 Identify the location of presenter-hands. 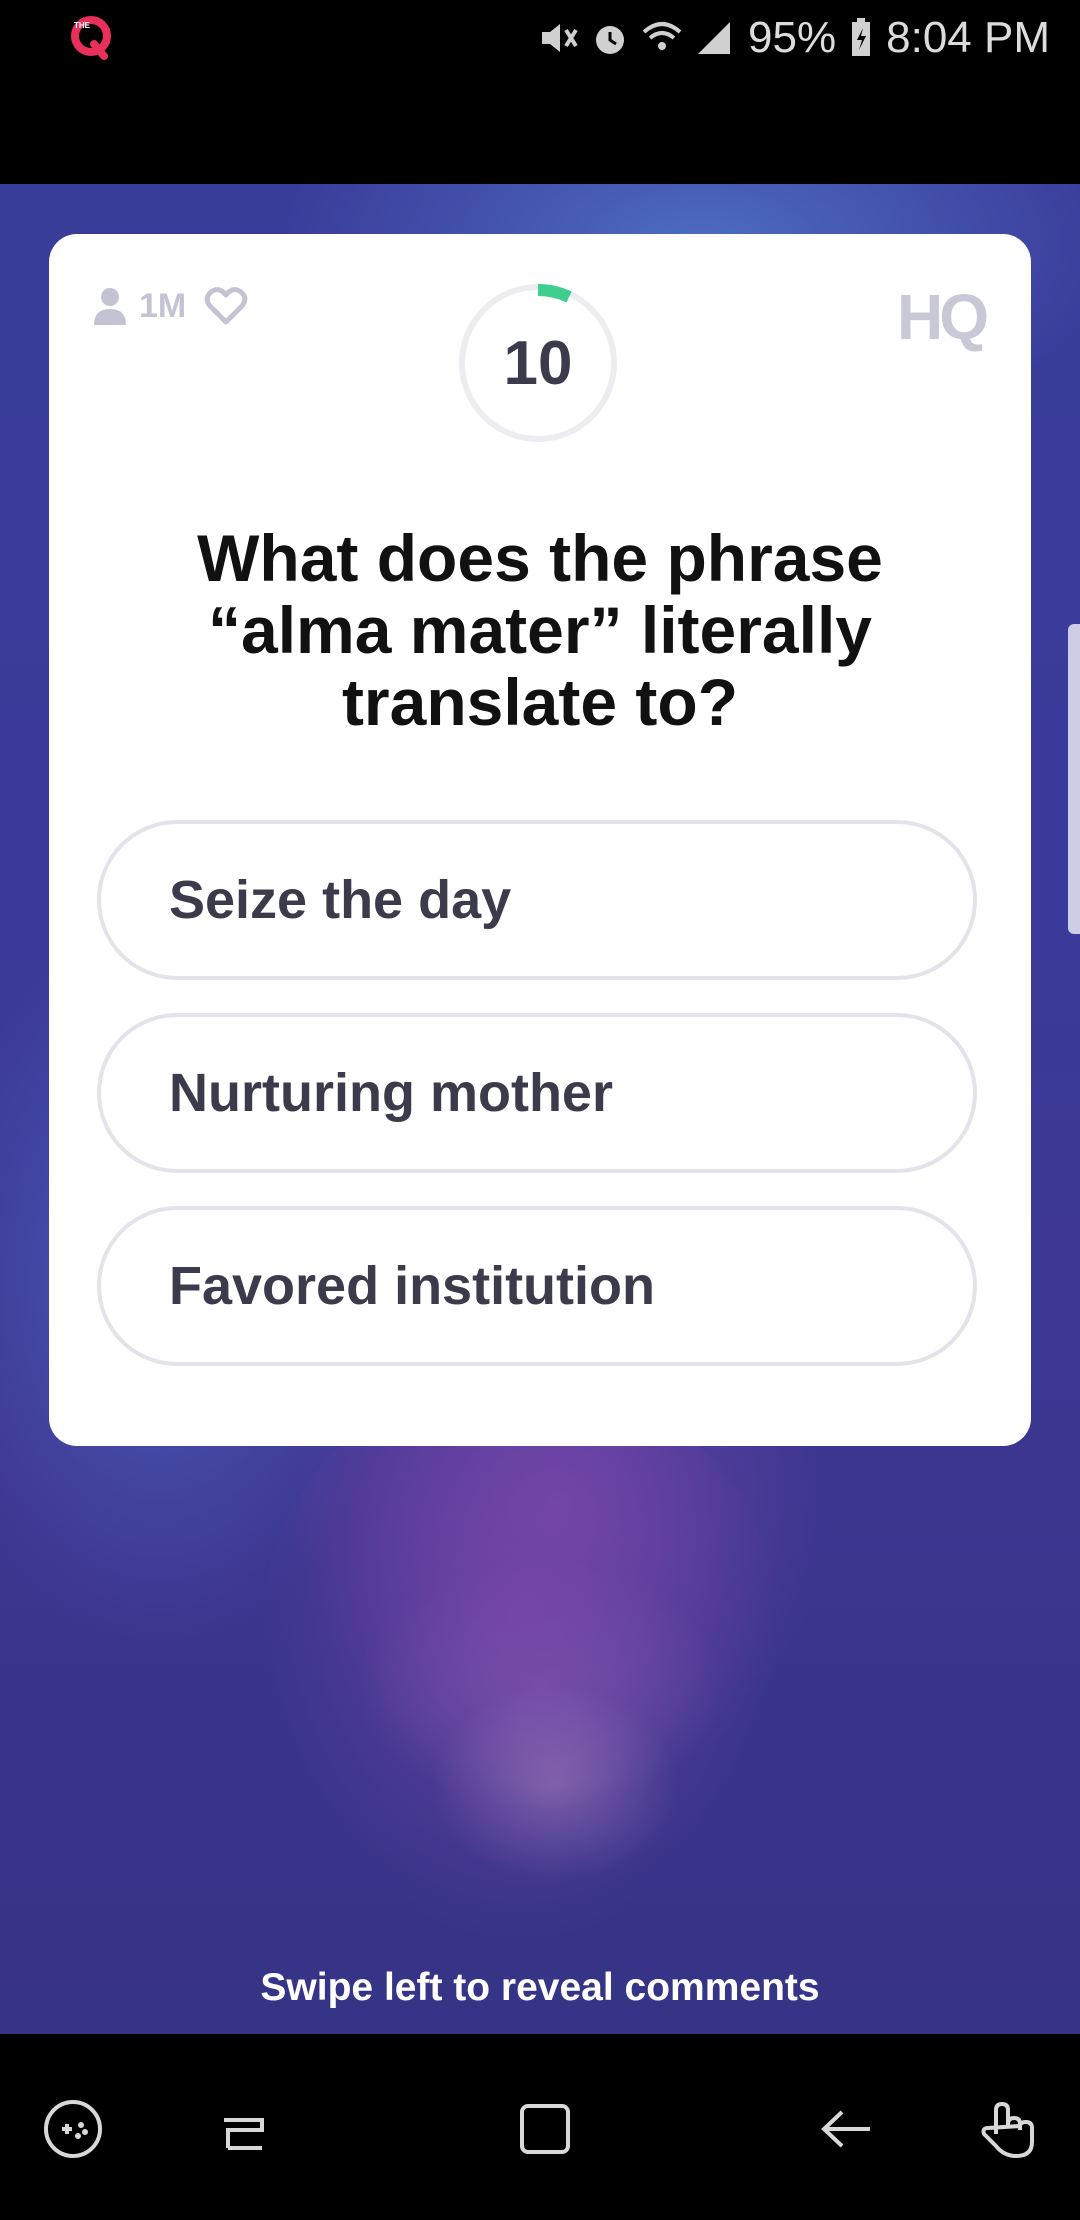
(555, 1784).